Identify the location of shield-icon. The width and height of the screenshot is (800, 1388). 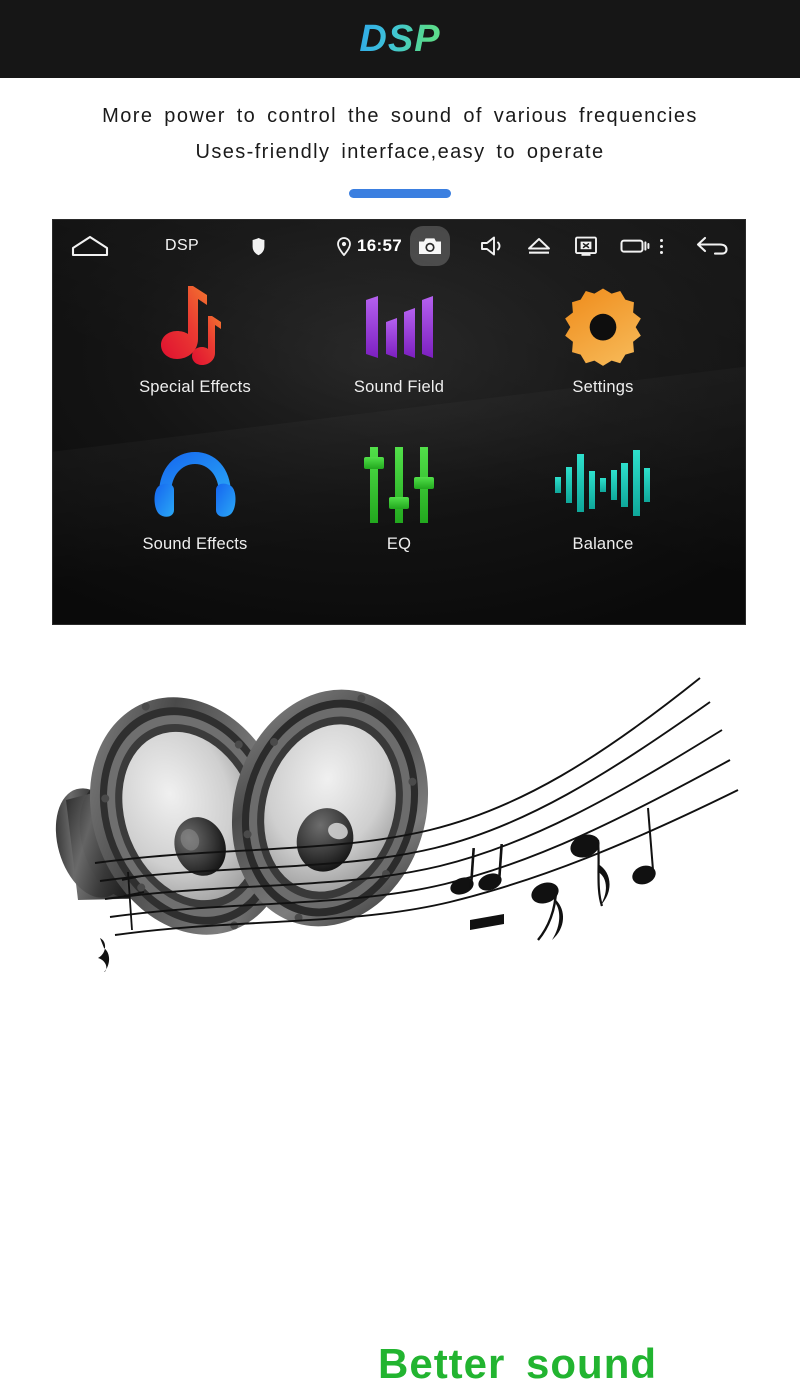
(258, 246).